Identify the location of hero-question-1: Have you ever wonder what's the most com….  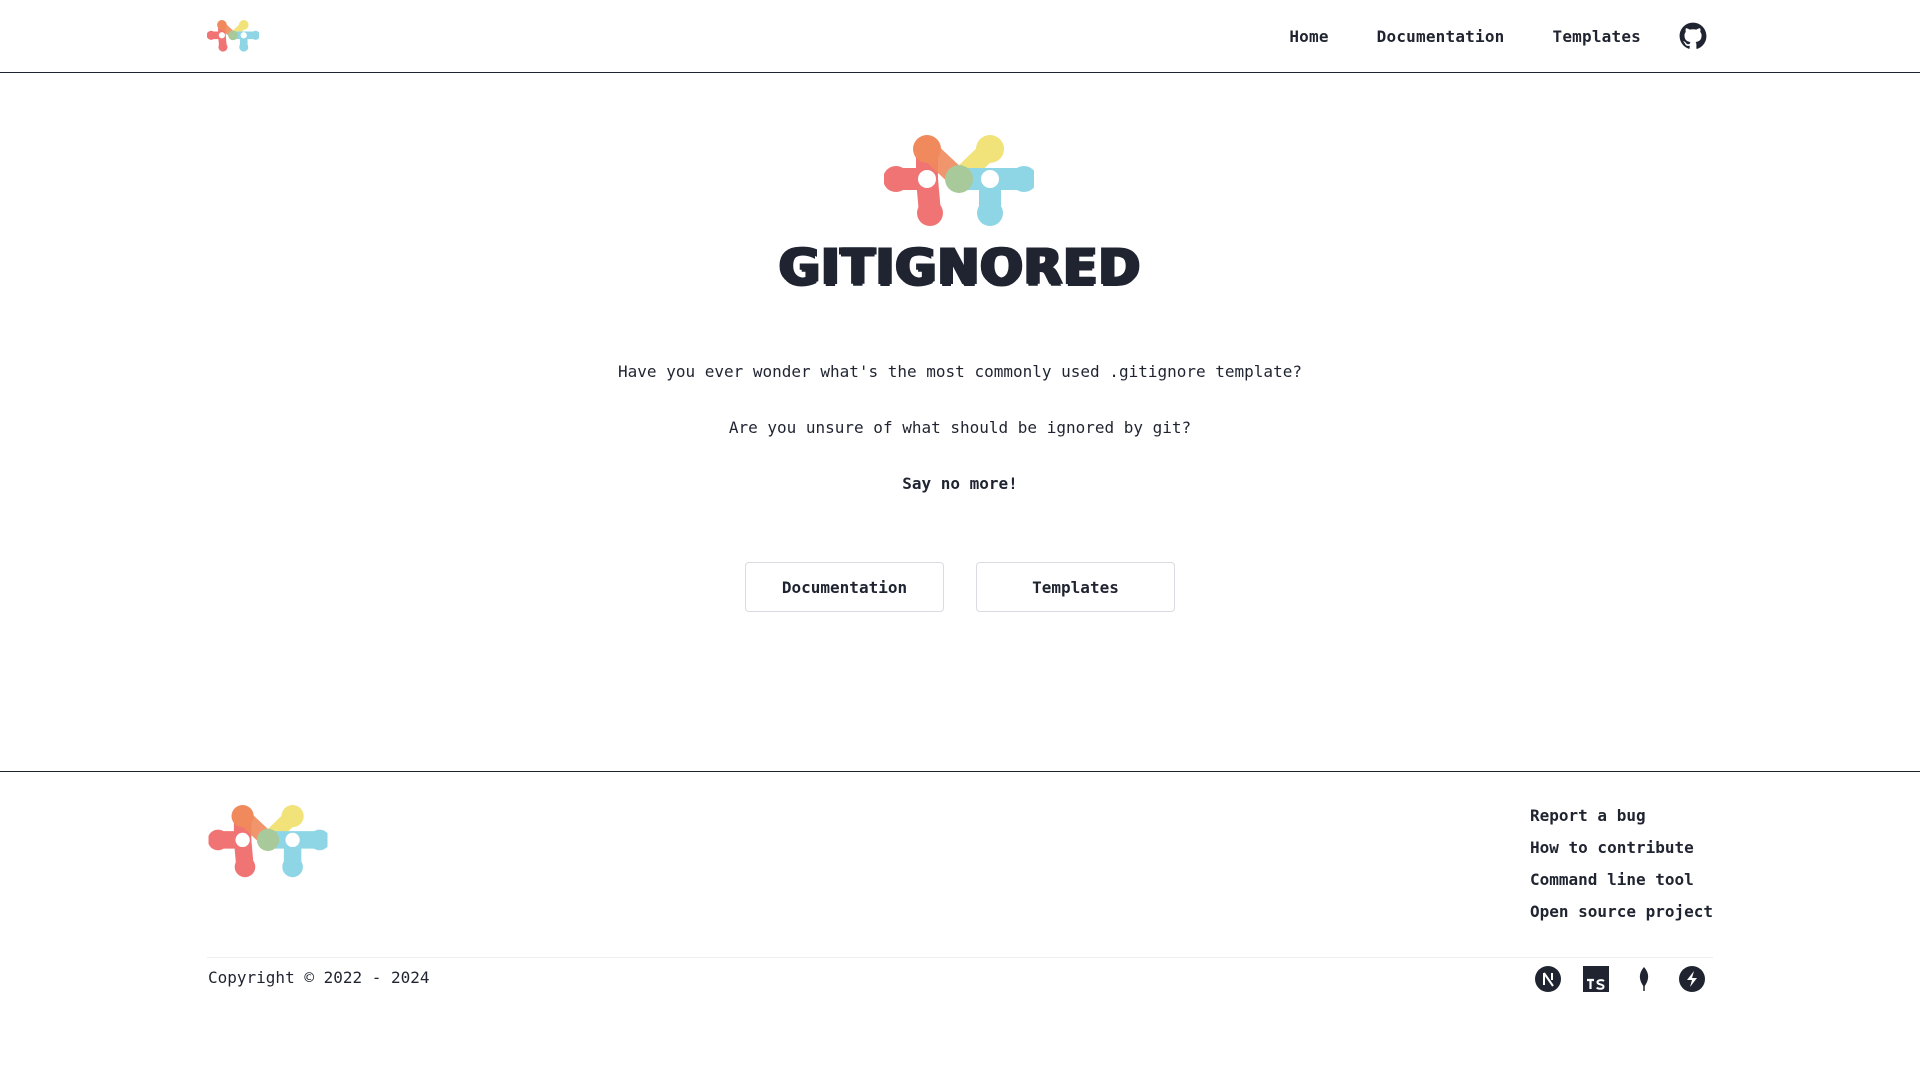
(960, 371).